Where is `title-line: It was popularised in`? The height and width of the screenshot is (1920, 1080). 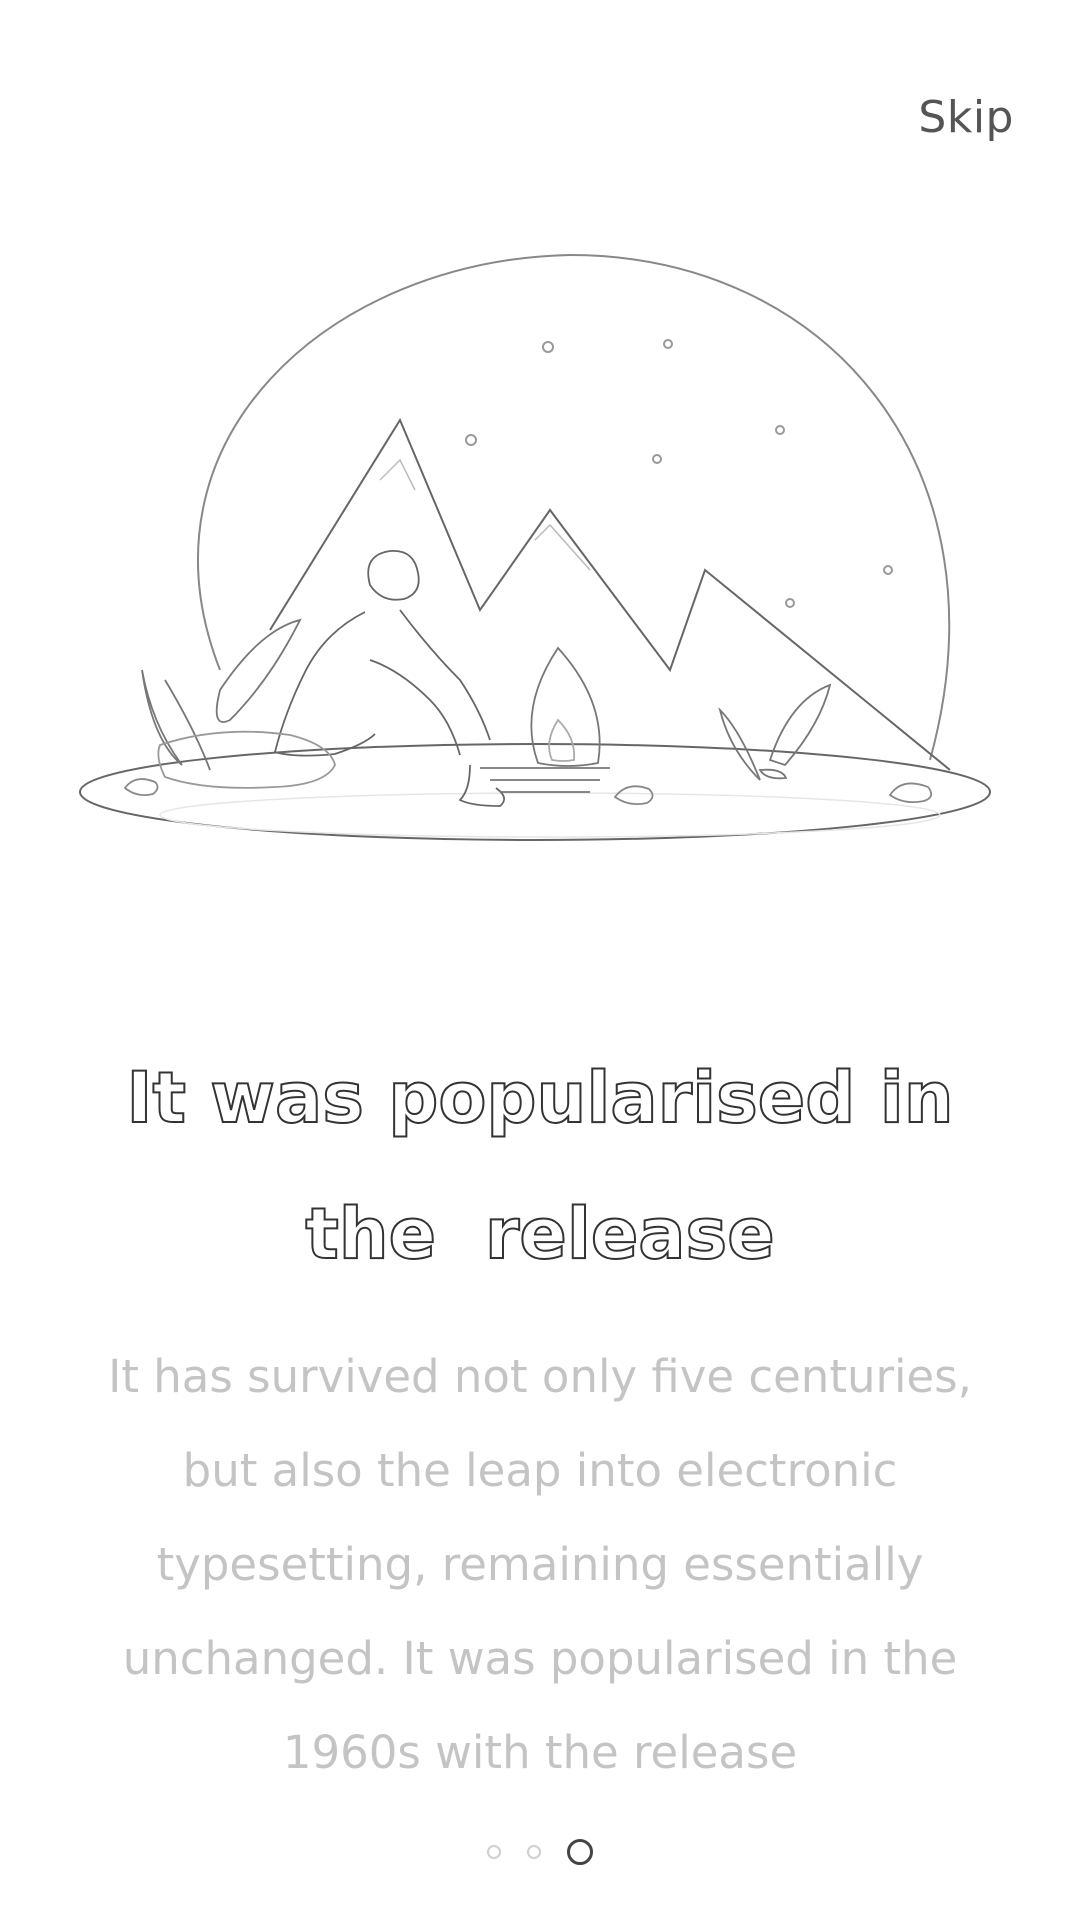
title-line: It was popularised in is located at coordinates (539, 1098).